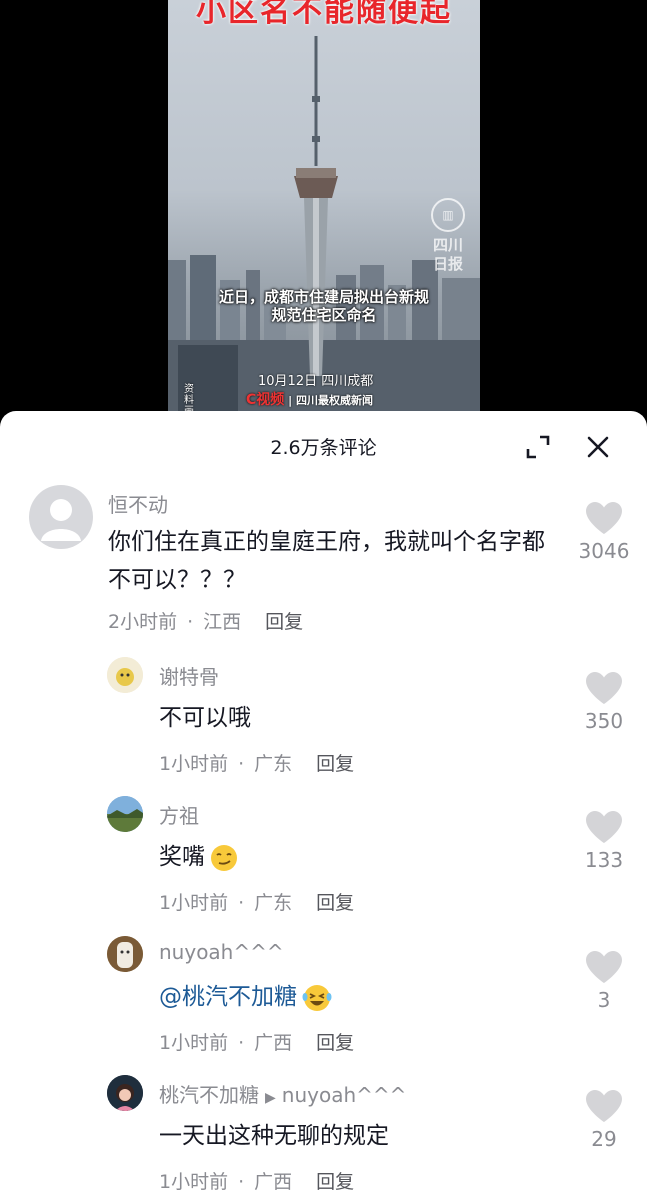 This screenshot has height=1200, width=647. I want to click on comment-location: 江西, so click(222, 622).